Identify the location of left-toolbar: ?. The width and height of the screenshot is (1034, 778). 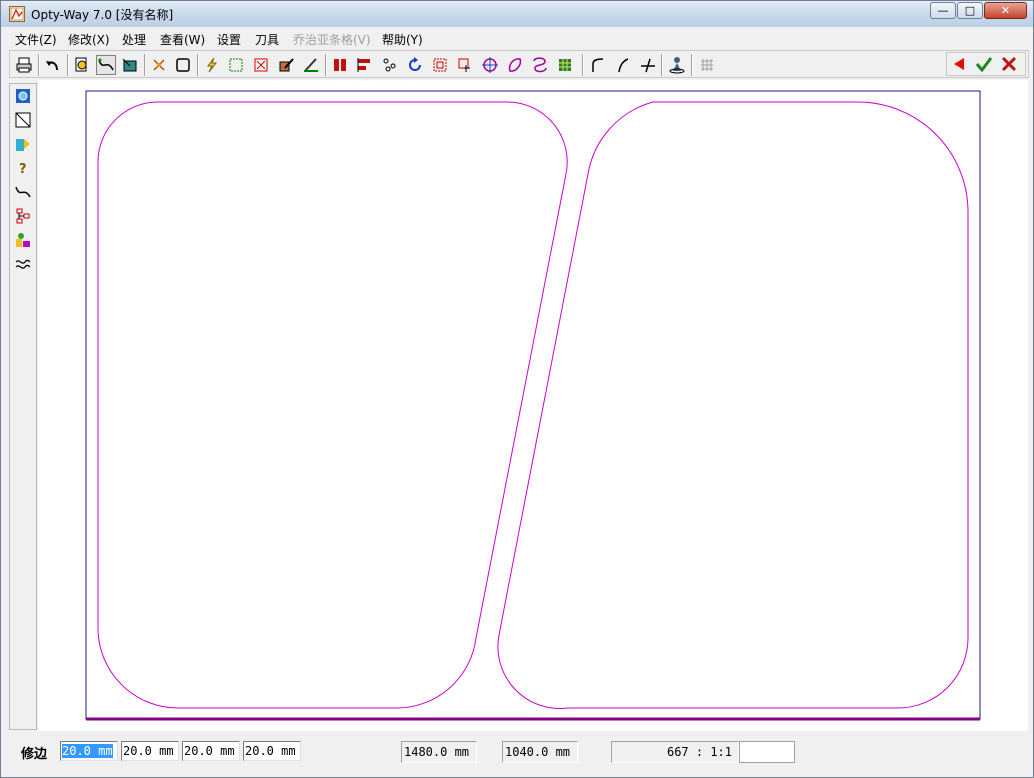
(23, 406).